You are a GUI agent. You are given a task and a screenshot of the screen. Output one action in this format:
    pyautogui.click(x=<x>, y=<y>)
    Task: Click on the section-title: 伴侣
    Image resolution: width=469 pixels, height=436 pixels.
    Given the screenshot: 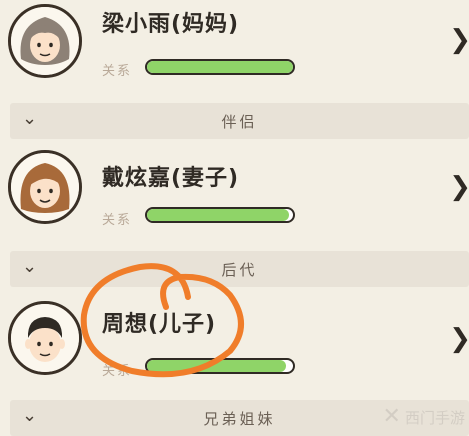 What is the action you would take?
    pyautogui.click(x=239, y=122)
    